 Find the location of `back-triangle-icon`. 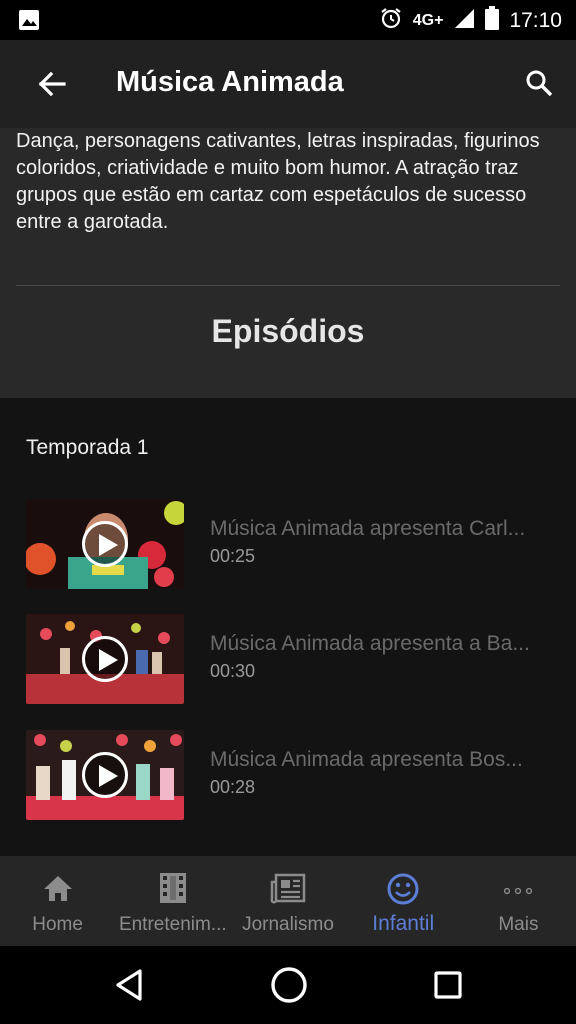

back-triangle-icon is located at coordinates (129, 987).